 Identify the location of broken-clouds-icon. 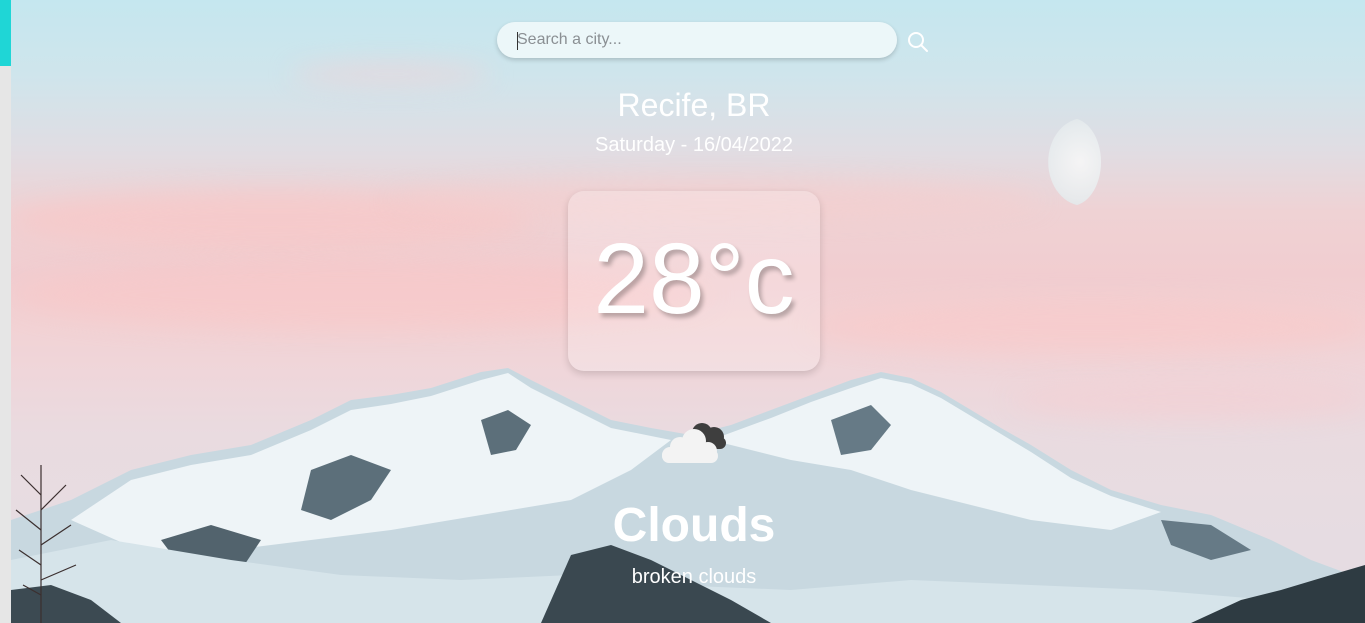
(694, 443).